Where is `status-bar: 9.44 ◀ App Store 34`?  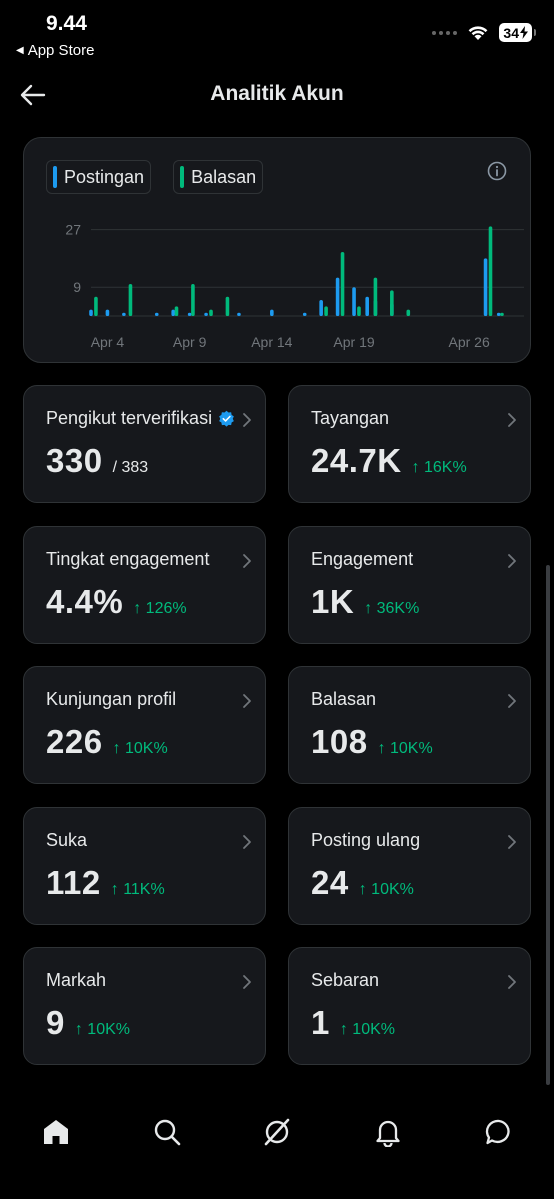 status-bar: 9.44 ◀ App Store 34 is located at coordinates (277, 33).